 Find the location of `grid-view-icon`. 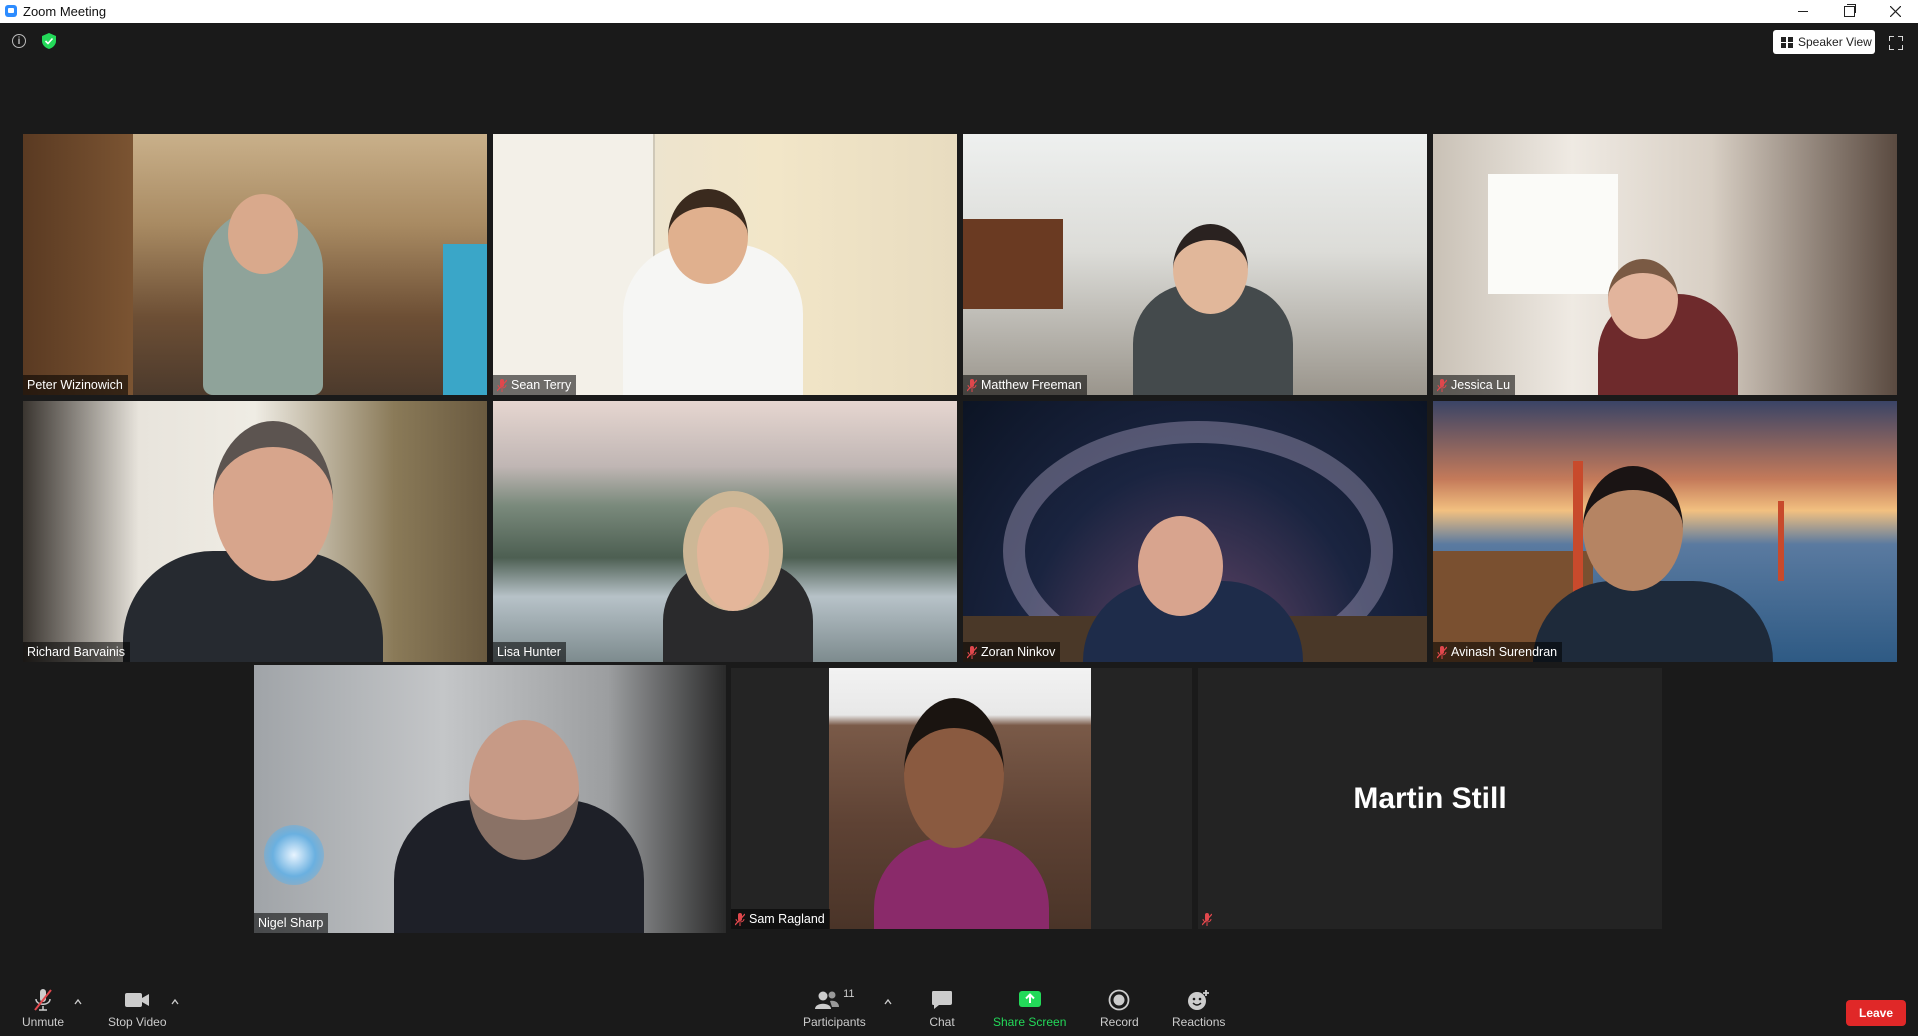

grid-view-icon is located at coordinates (1787, 42).